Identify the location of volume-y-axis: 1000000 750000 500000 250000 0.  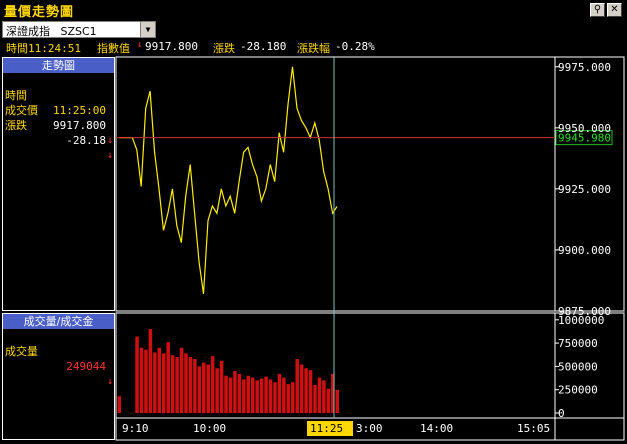
(579, 367).